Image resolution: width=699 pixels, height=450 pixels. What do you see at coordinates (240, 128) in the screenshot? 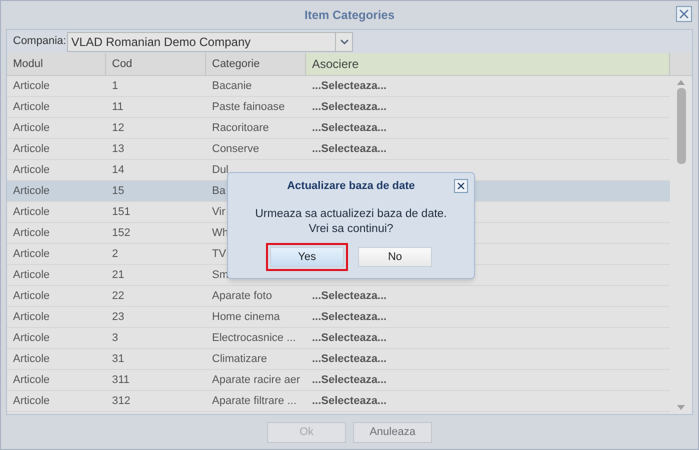
I see `table-cell-text: Racoritoare` at bounding box center [240, 128].